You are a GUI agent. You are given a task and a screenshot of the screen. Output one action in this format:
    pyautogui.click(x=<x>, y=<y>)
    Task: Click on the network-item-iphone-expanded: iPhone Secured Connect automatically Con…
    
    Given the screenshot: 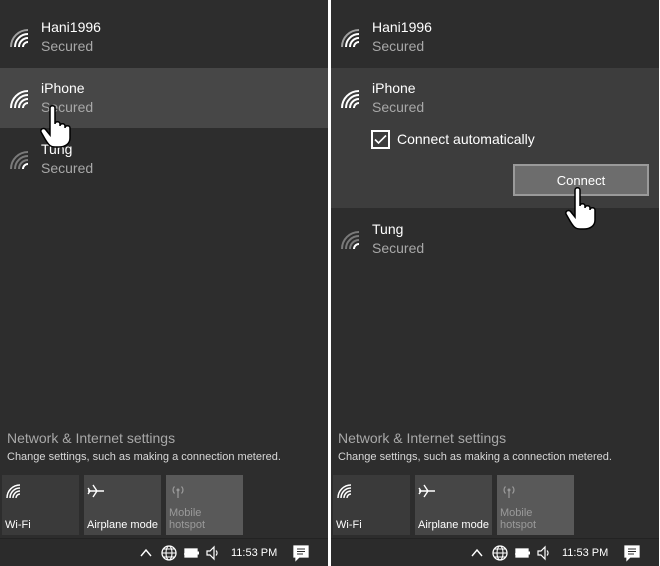 What is the action you would take?
    pyautogui.click(x=495, y=138)
    